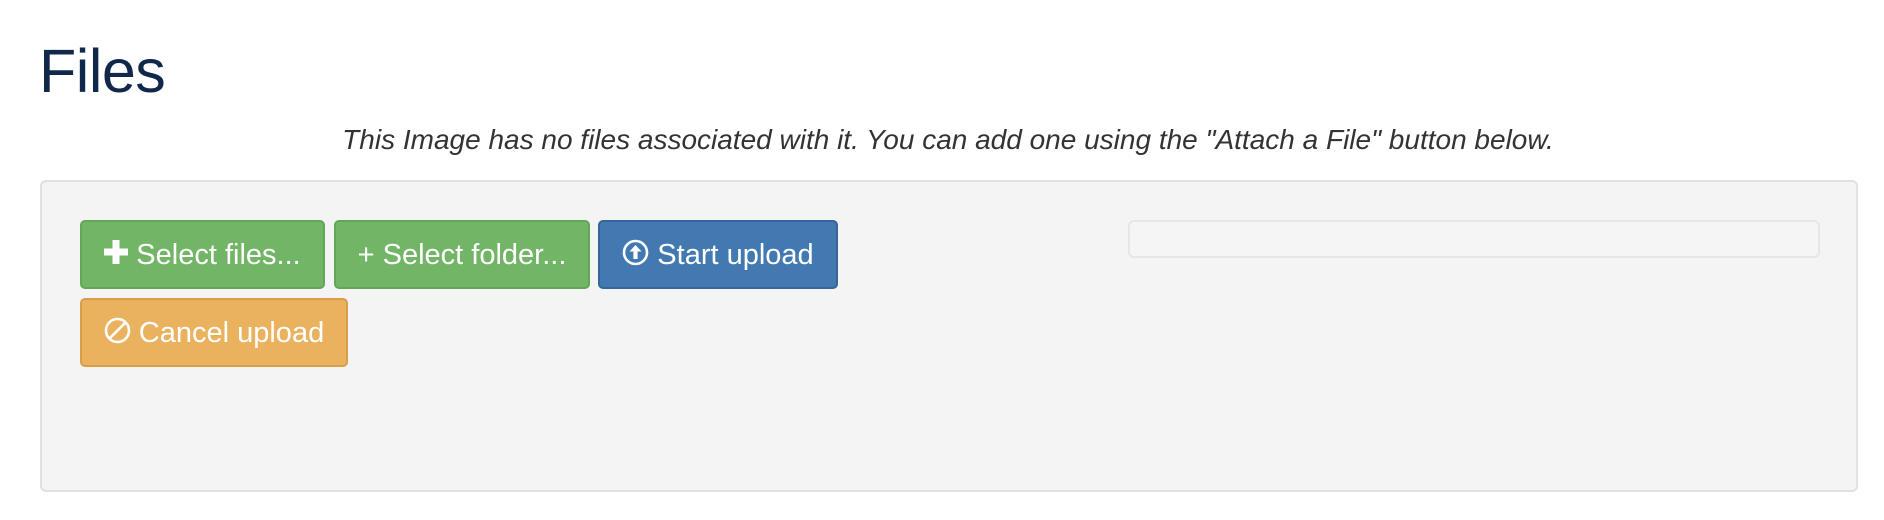 This screenshot has height=520, width=1884. I want to click on cancel-upload-button: Cancel upload, so click(214, 332).